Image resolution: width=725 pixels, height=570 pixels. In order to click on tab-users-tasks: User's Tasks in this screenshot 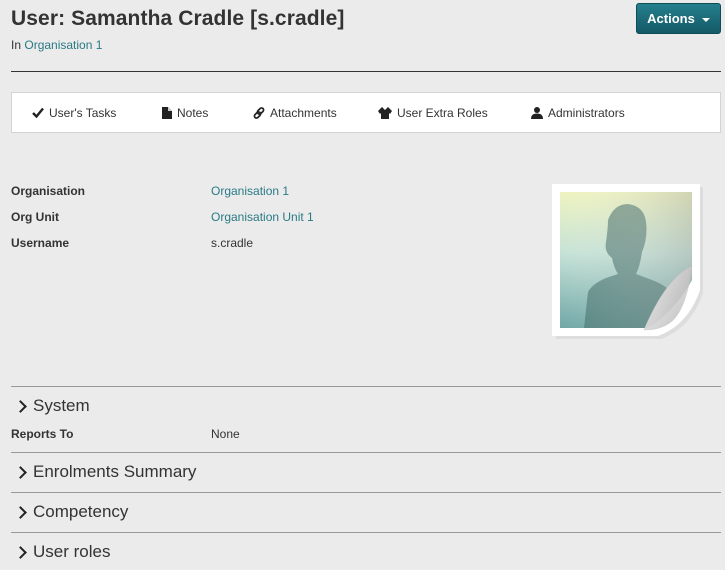, I will do `click(74, 112)`.